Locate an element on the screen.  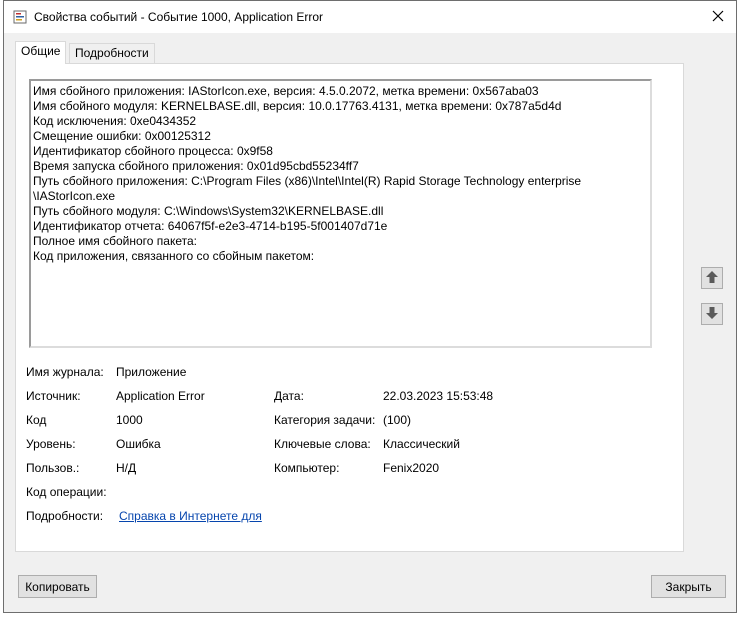
keywords-label: Ключевые слова: is located at coordinates (322, 444).